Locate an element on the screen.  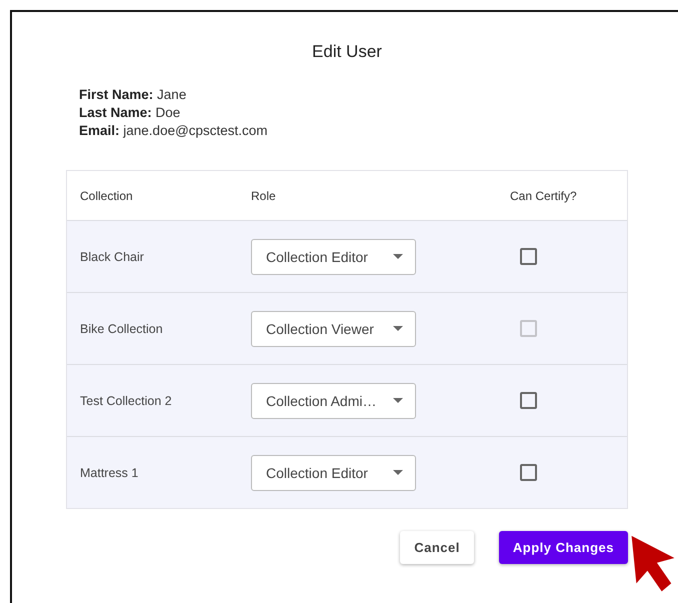
apply-button: Apply Changes is located at coordinates (563, 547).